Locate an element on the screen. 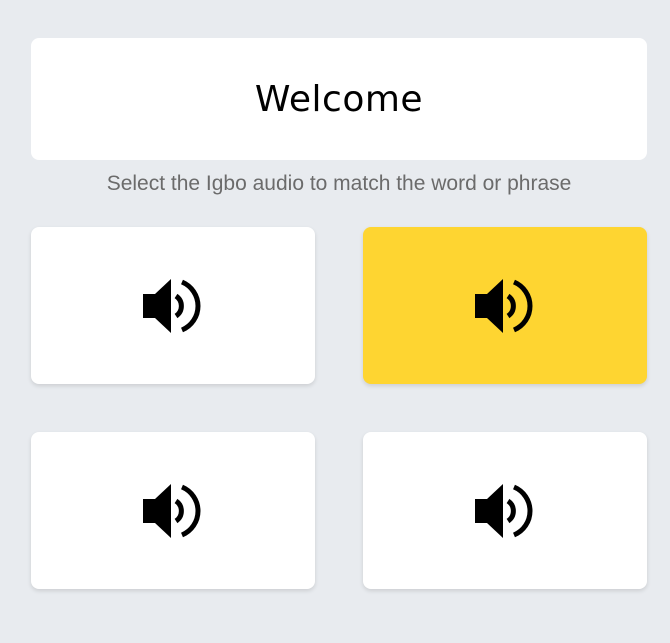 Image resolution: width=670 pixels, height=643 pixels. prompt-word: Welcome is located at coordinates (339, 99).